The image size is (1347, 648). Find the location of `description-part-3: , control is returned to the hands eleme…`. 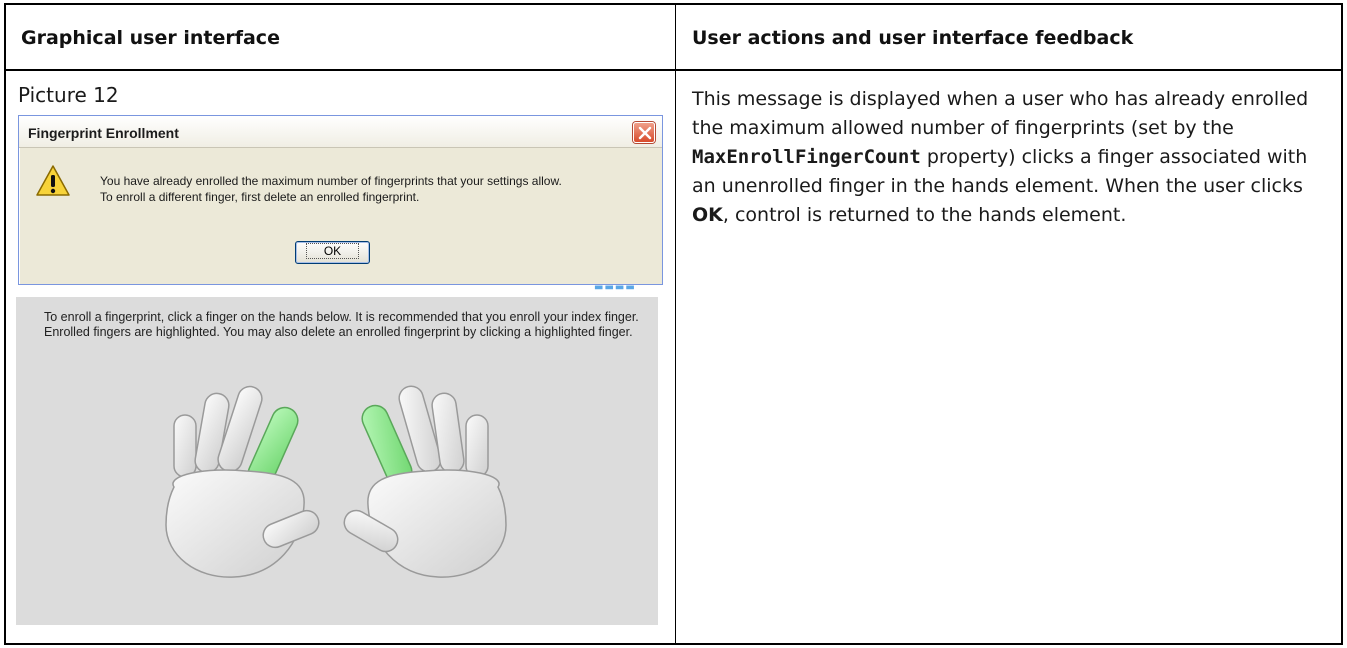

description-part-3: , control is returned to the hands eleme… is located at coordinates (924, 215).